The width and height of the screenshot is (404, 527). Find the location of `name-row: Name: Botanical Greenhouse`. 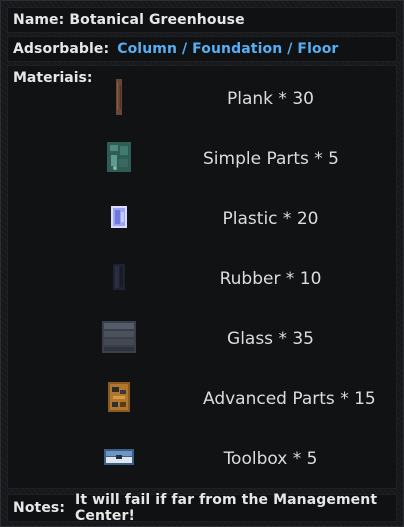

name-row: Name: Botanical Greenhouse is located at coordinates (202, 20).